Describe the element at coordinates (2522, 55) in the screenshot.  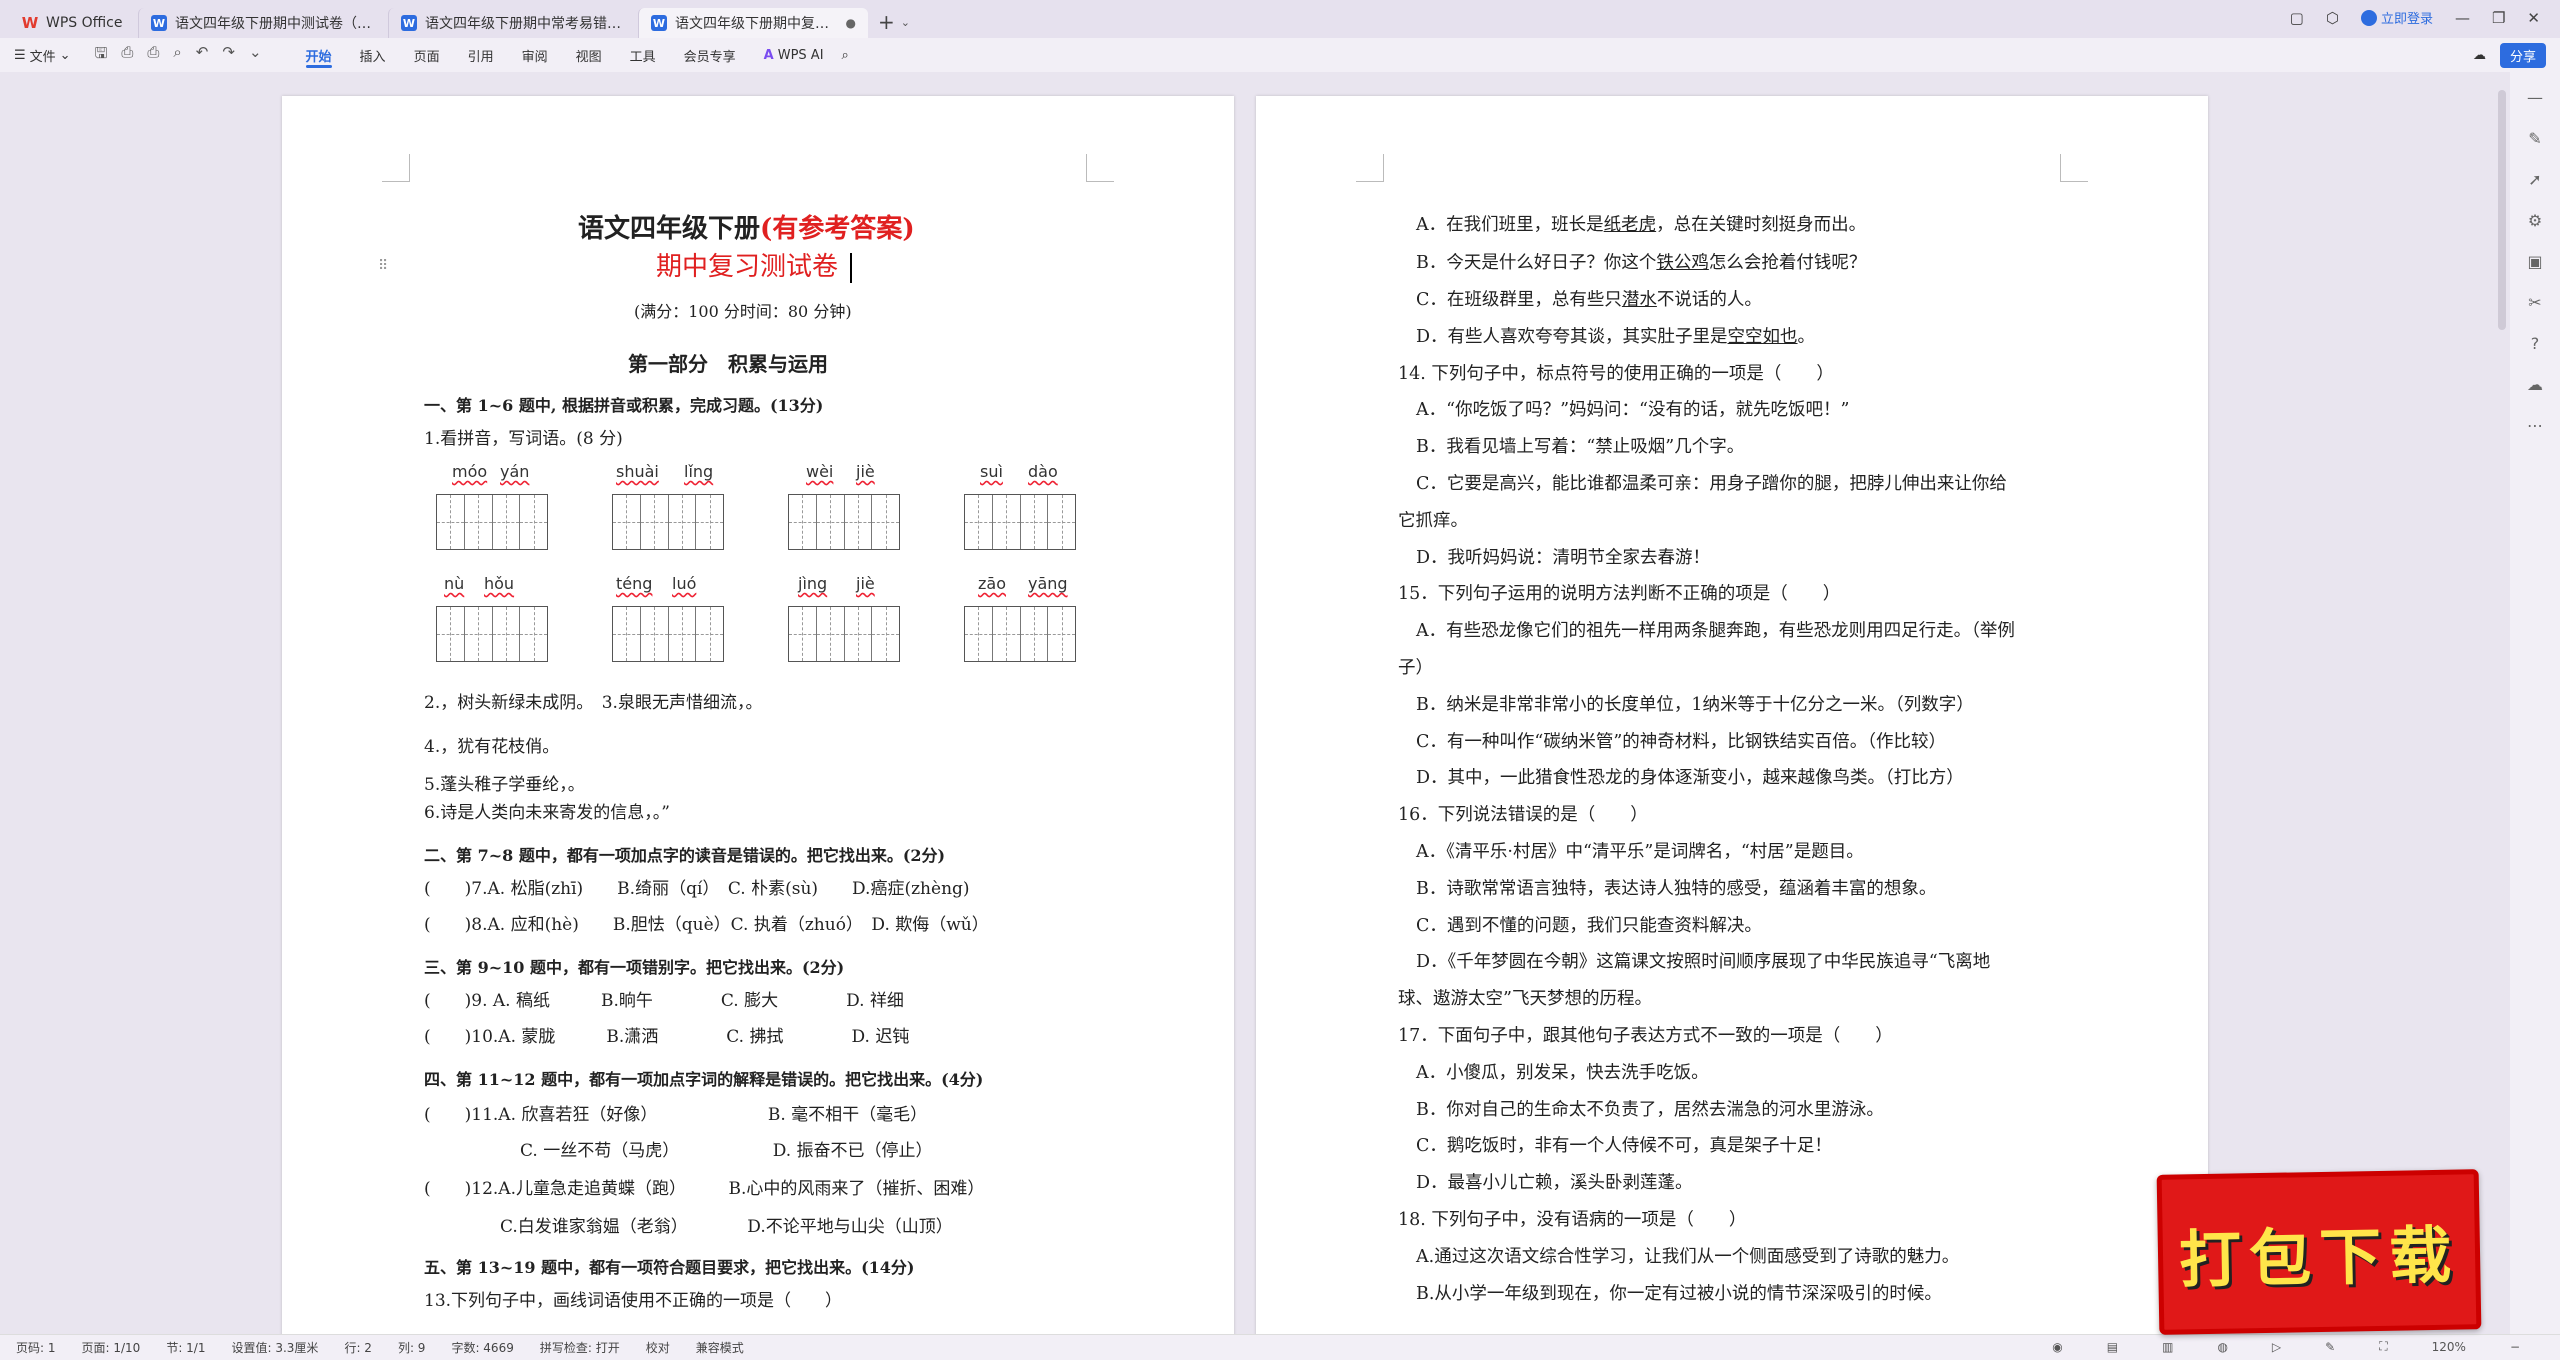
I see `share-button: 分享` at that location.